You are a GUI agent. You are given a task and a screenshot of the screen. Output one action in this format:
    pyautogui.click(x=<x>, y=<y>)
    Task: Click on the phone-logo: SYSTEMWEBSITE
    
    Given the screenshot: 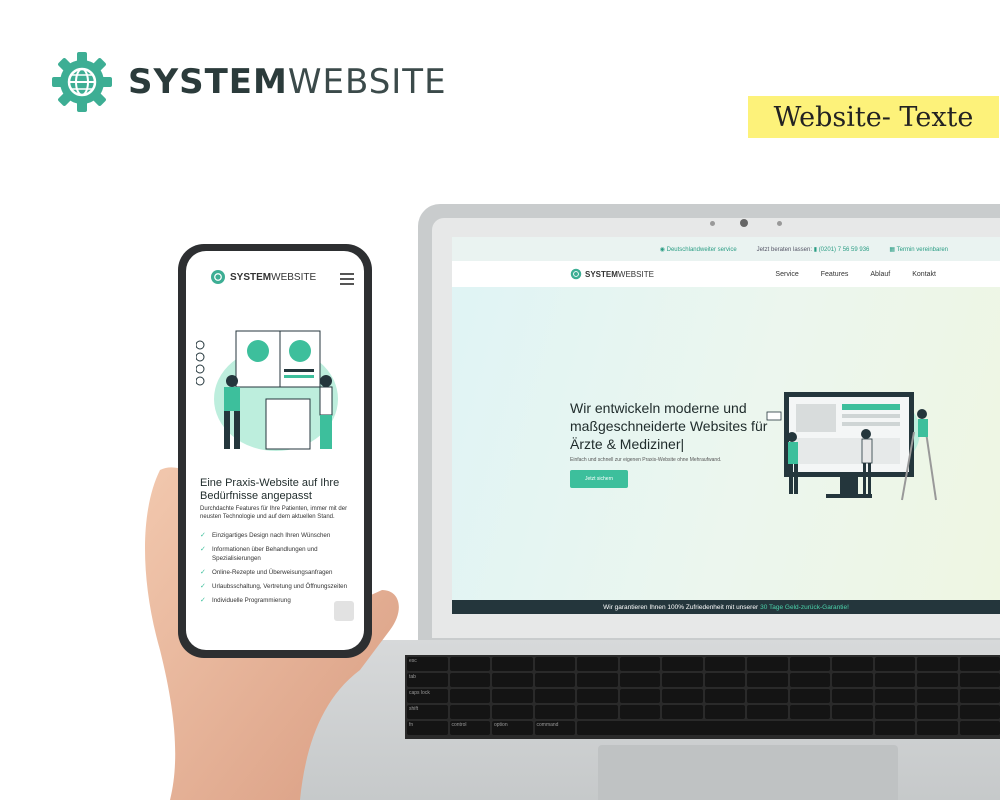 What is the action you would take?
    pyautogui.click(x=263, y=277)
    